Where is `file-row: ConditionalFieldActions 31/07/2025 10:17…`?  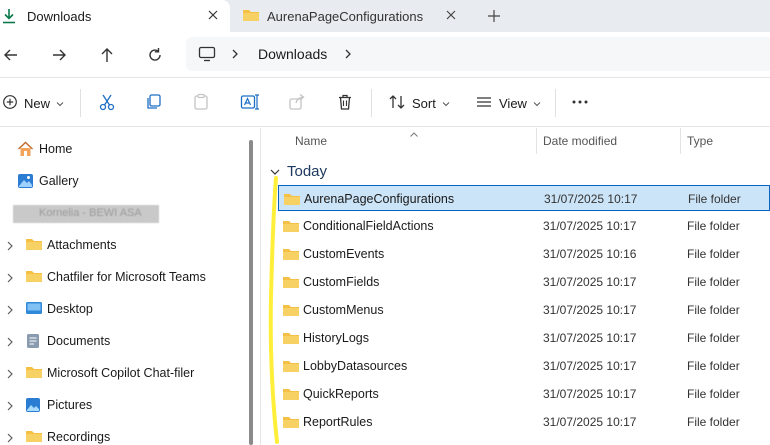
file-row: ConditionalFieldActions 31/07/2025 10:17… is located at coordinates (524, 226).